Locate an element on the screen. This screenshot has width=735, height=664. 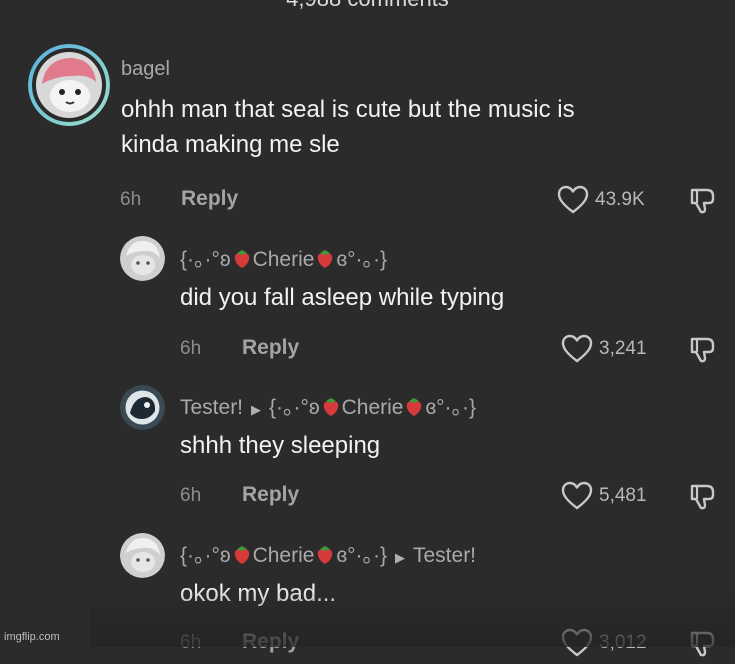
comment-count: 4,988 comments is located at coordinates (367, 6).